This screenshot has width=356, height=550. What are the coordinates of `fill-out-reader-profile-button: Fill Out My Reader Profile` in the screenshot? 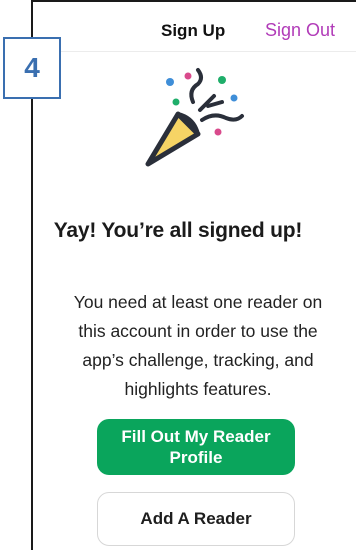 It's located at (196, 447).